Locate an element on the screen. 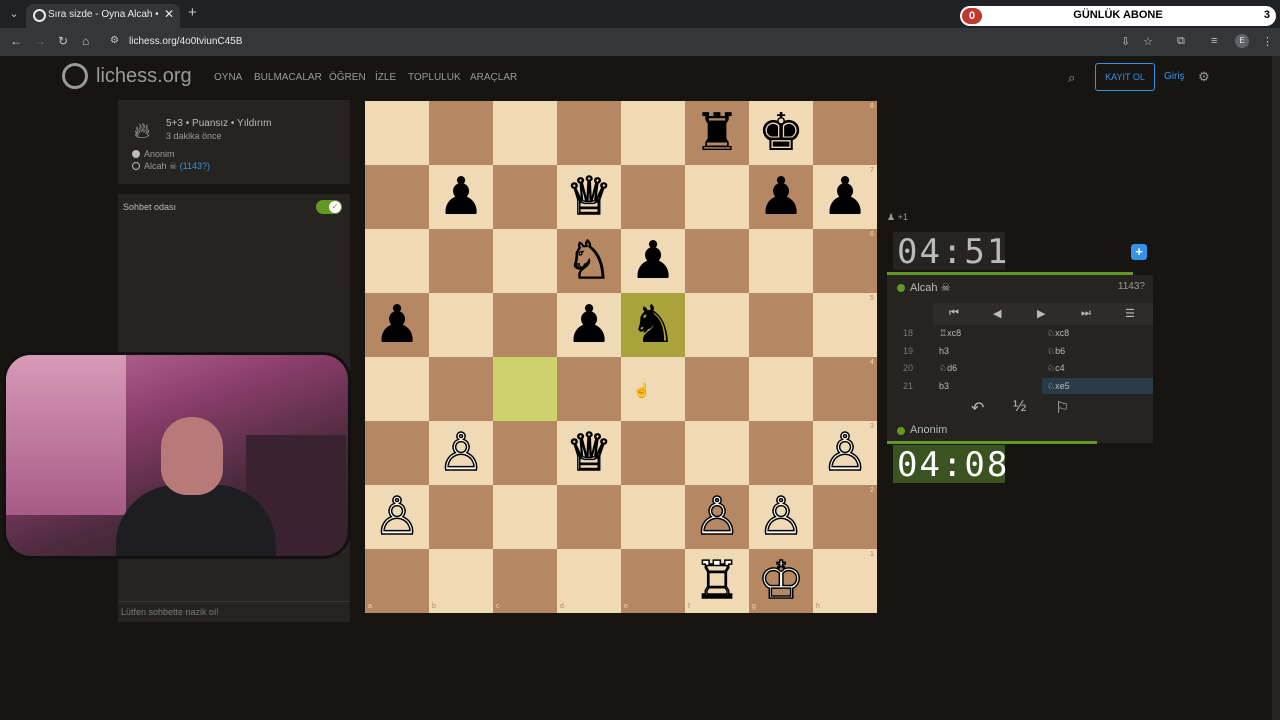 Image resolution: width=1280 pixels, height=720 pixels. site-logo: lichess.org is located at coordinates (144, 76).